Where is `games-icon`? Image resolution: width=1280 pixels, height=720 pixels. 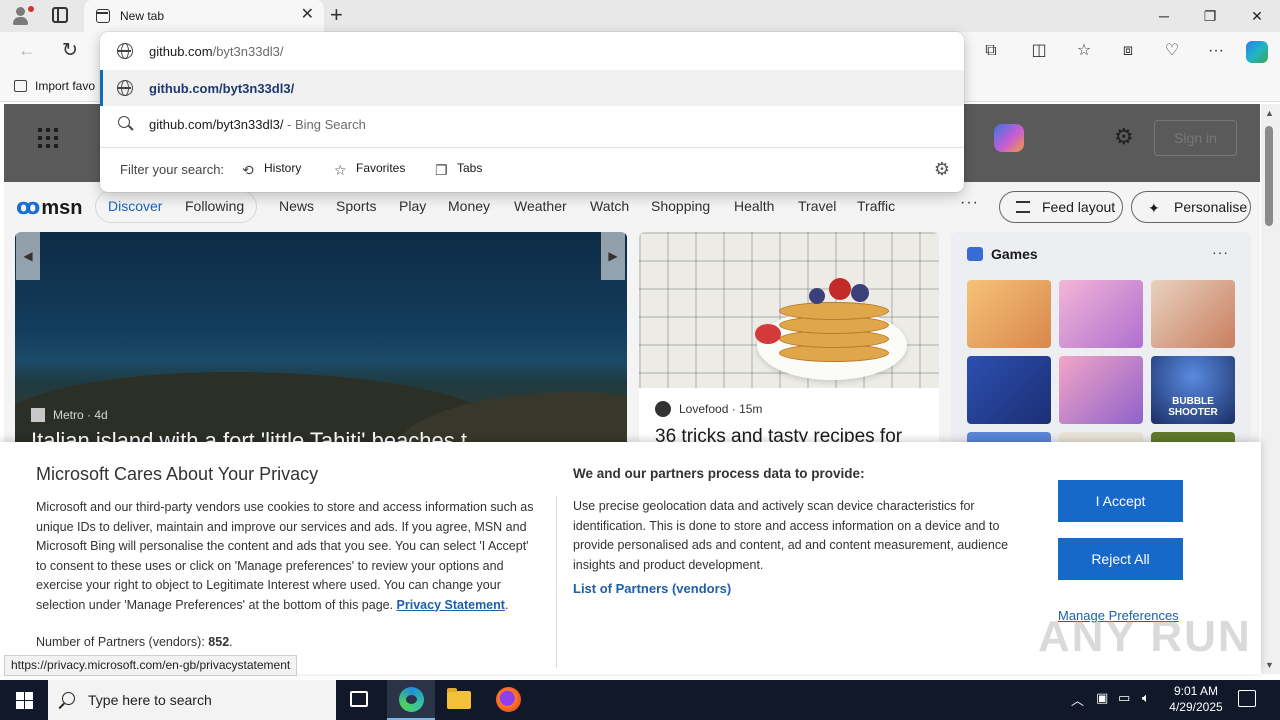 games-icon is located at coordinates (975, 254).